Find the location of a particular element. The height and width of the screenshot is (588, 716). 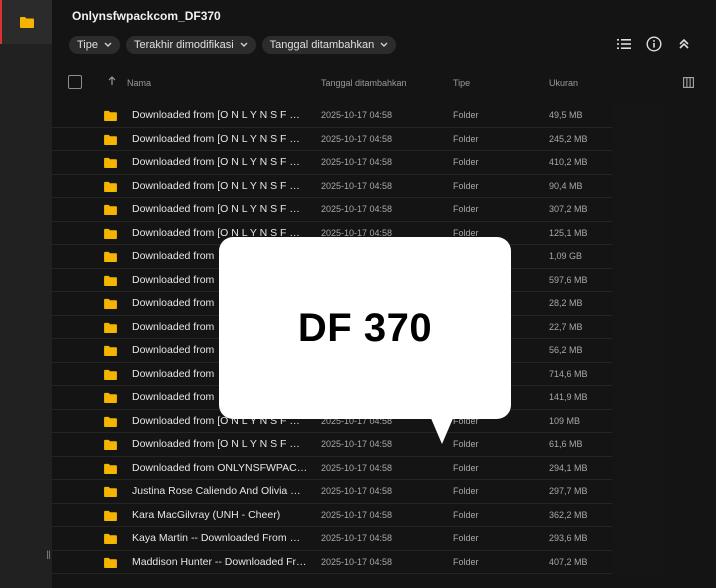

row-size: 141,9 MB is located at coordinates (568, 397).